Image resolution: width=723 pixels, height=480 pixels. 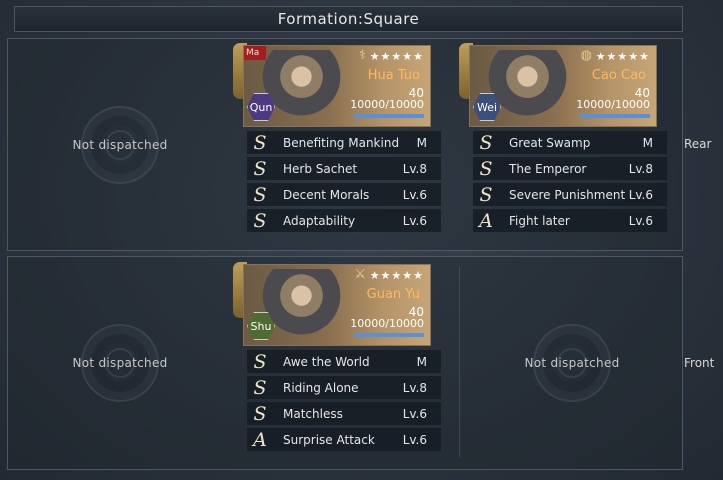 I want to click on skill-row: S Benefiting Mankind M, so click(x=344, y=142).